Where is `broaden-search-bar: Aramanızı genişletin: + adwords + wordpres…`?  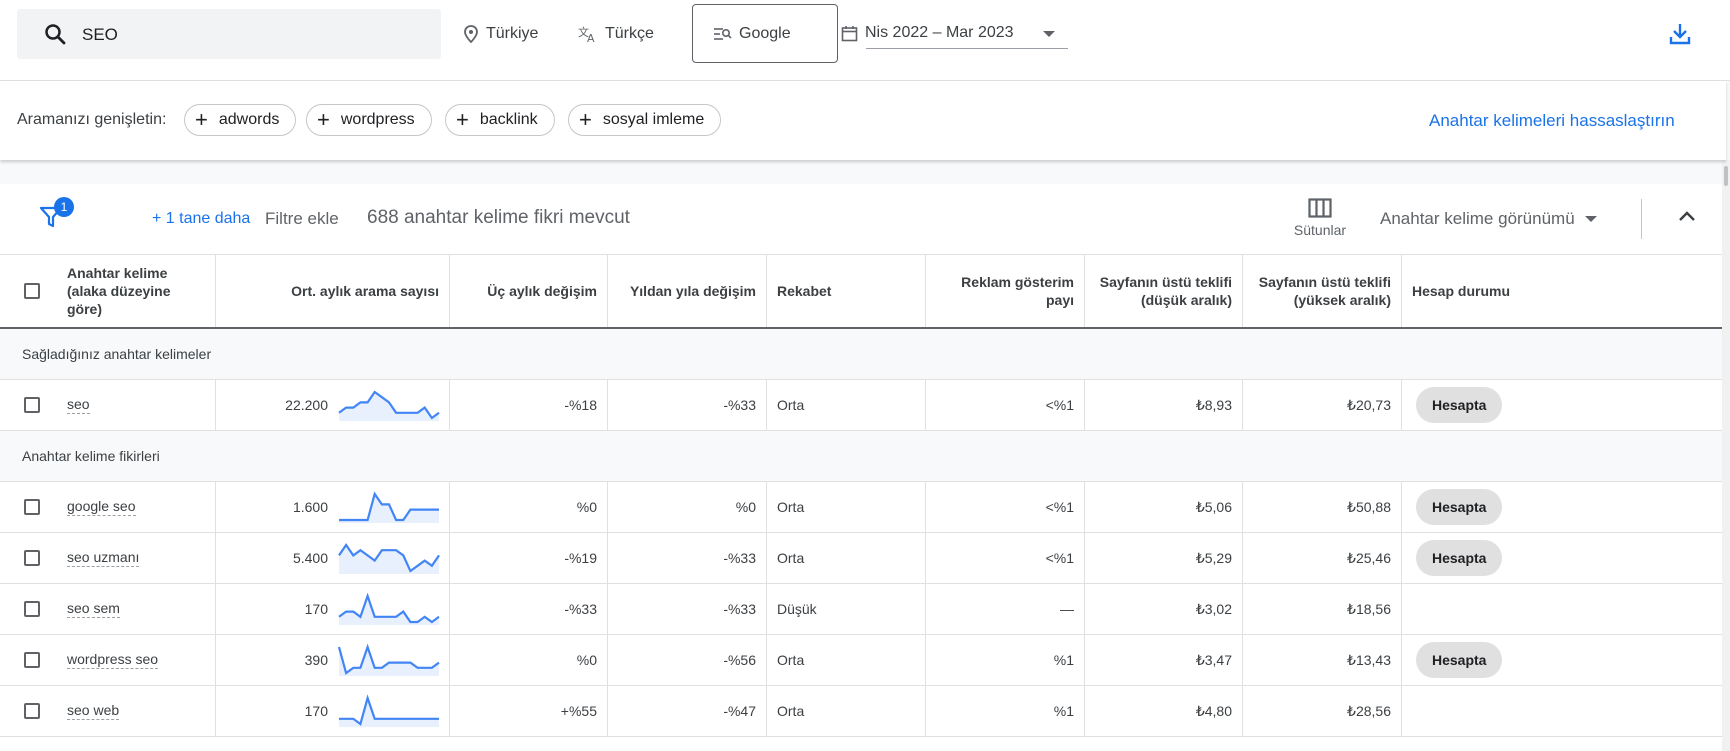 broaden-search-bar: Aramanızı genişletin: + adwords + wordpres… is located at coordinates (863, 120).